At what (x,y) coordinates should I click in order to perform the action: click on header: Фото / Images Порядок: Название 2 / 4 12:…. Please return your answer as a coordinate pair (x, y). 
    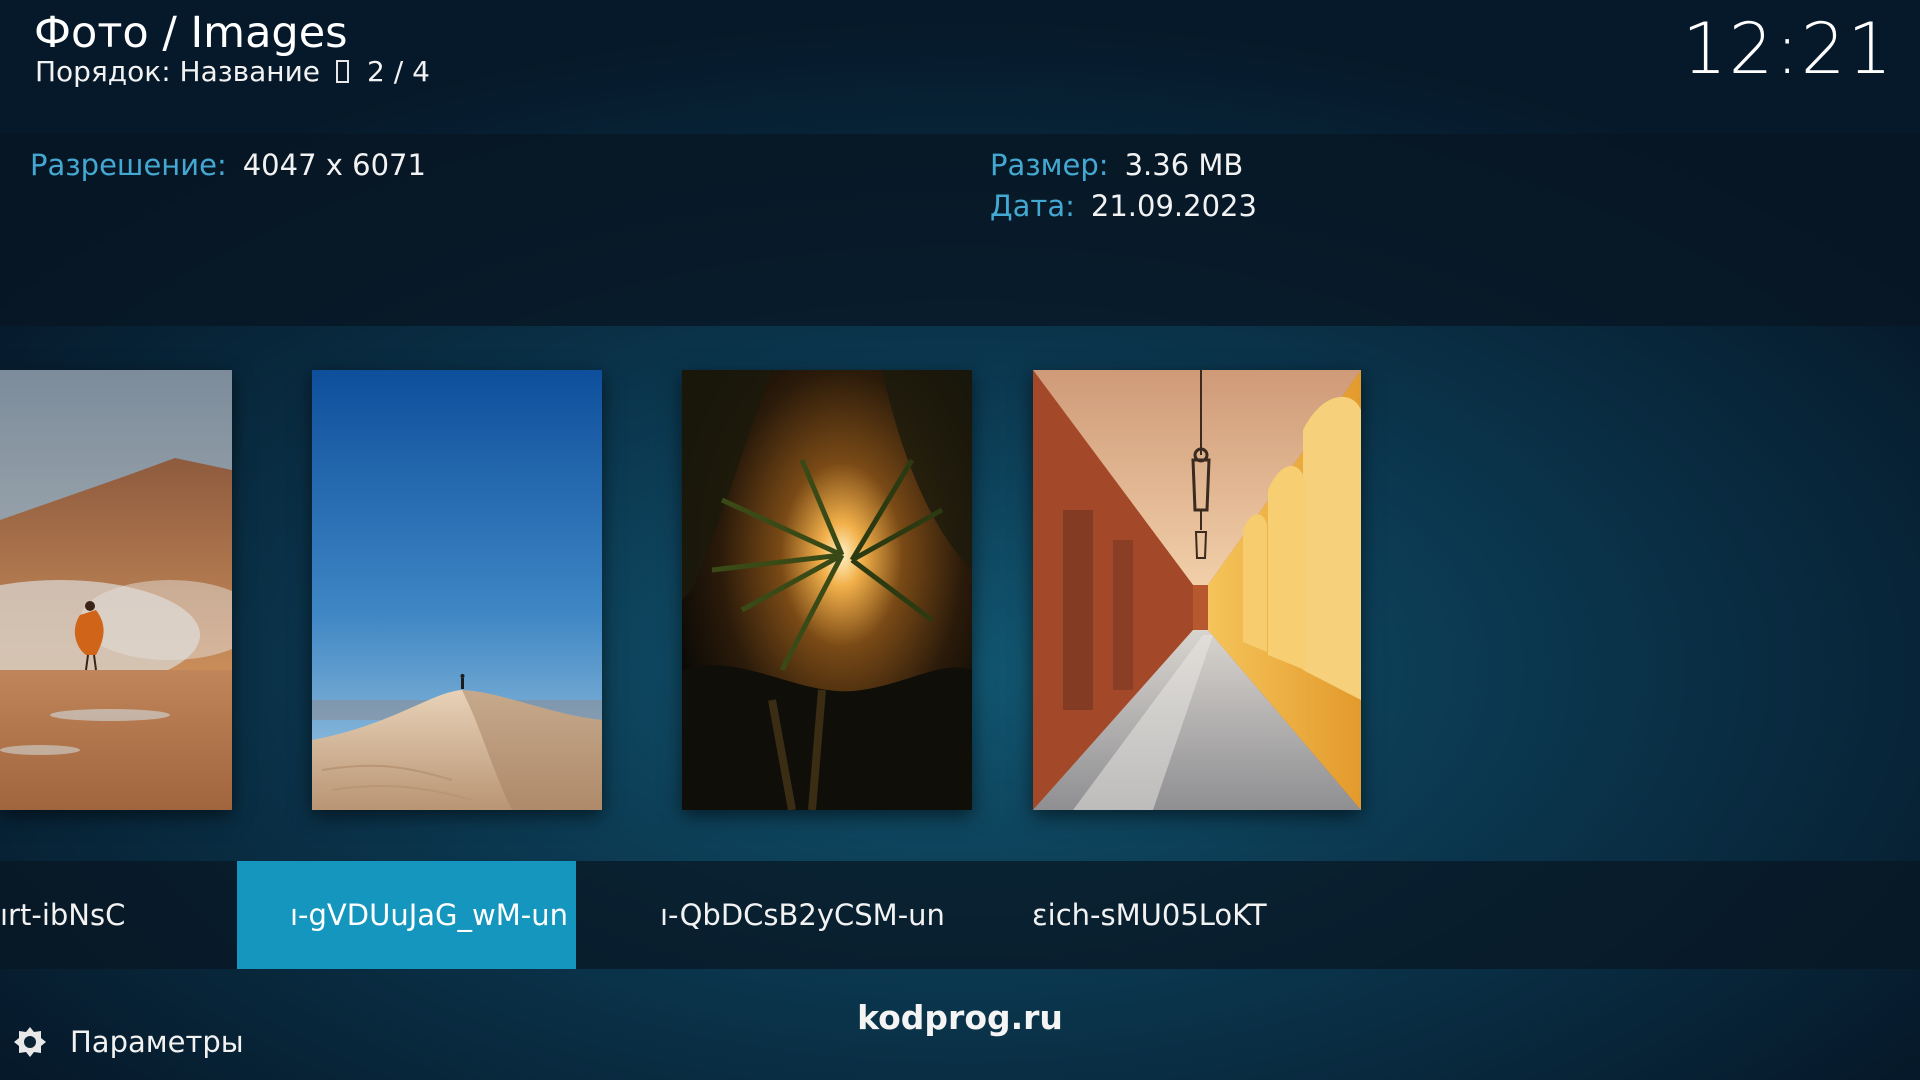
    Looking at the image, I should click on (960, 66).